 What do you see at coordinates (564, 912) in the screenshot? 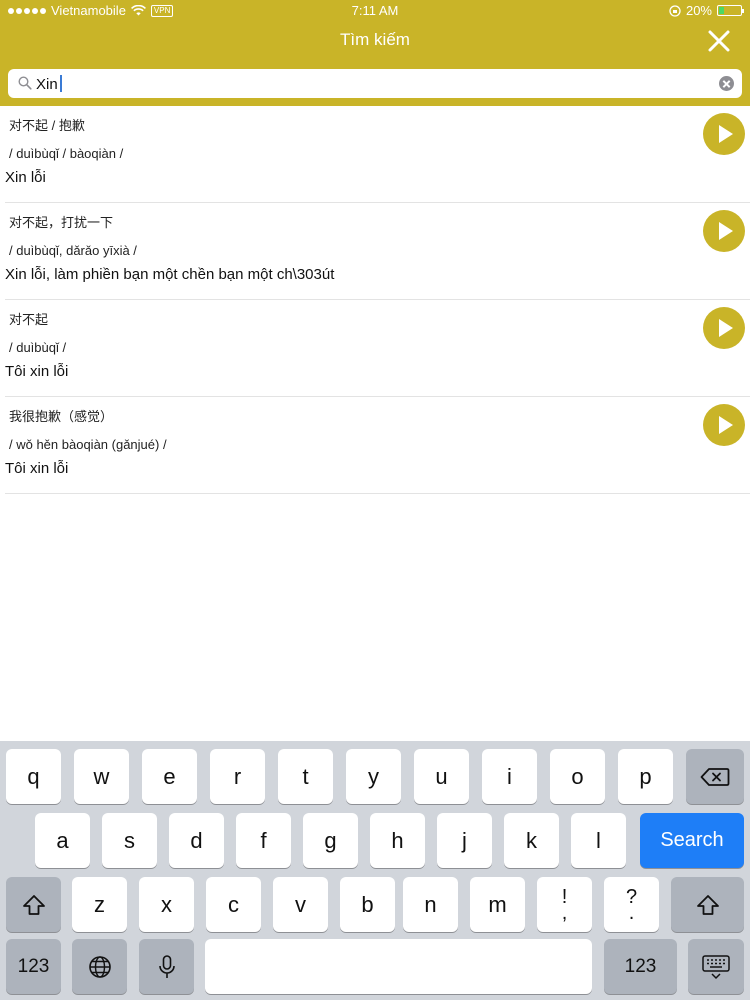
I see `key-symbol-bottom: ,` at bounding box center [564, 912].